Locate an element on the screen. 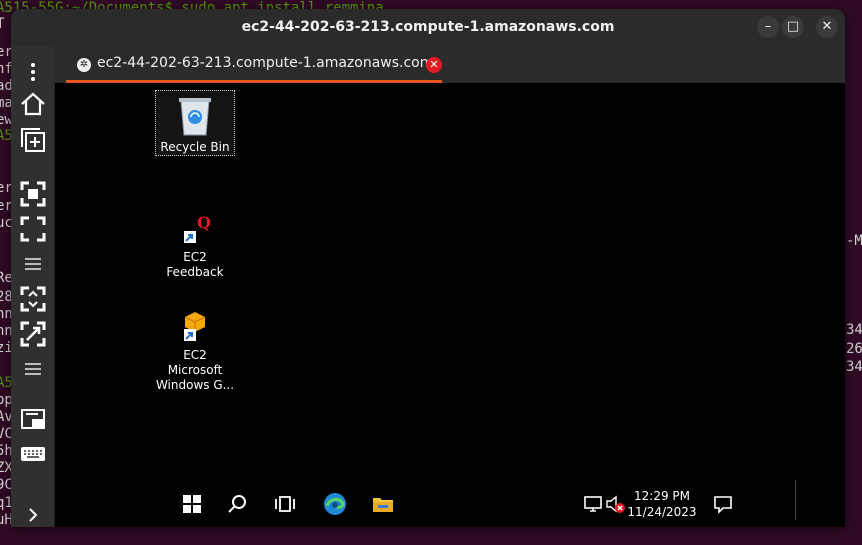  clock-date: 11/24/2023 is located at coordinates (662, 512).